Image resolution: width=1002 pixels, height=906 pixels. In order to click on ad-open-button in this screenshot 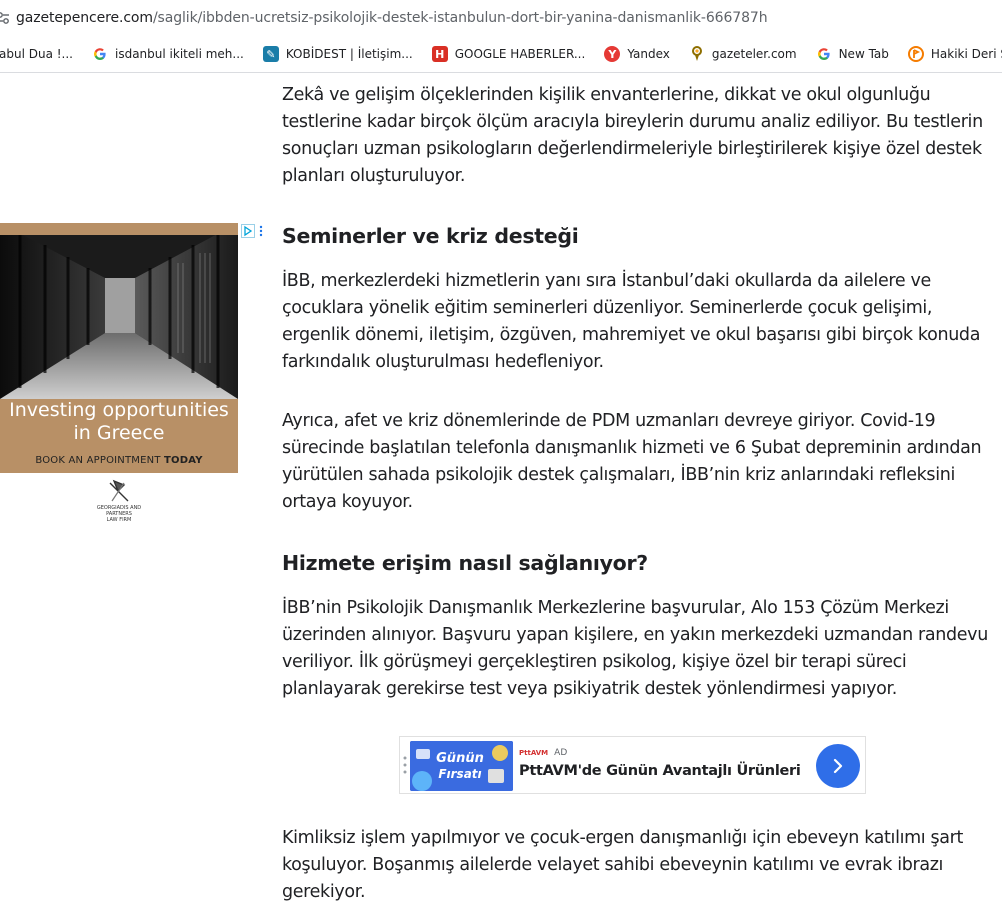, I will do `click(838, 766)`.